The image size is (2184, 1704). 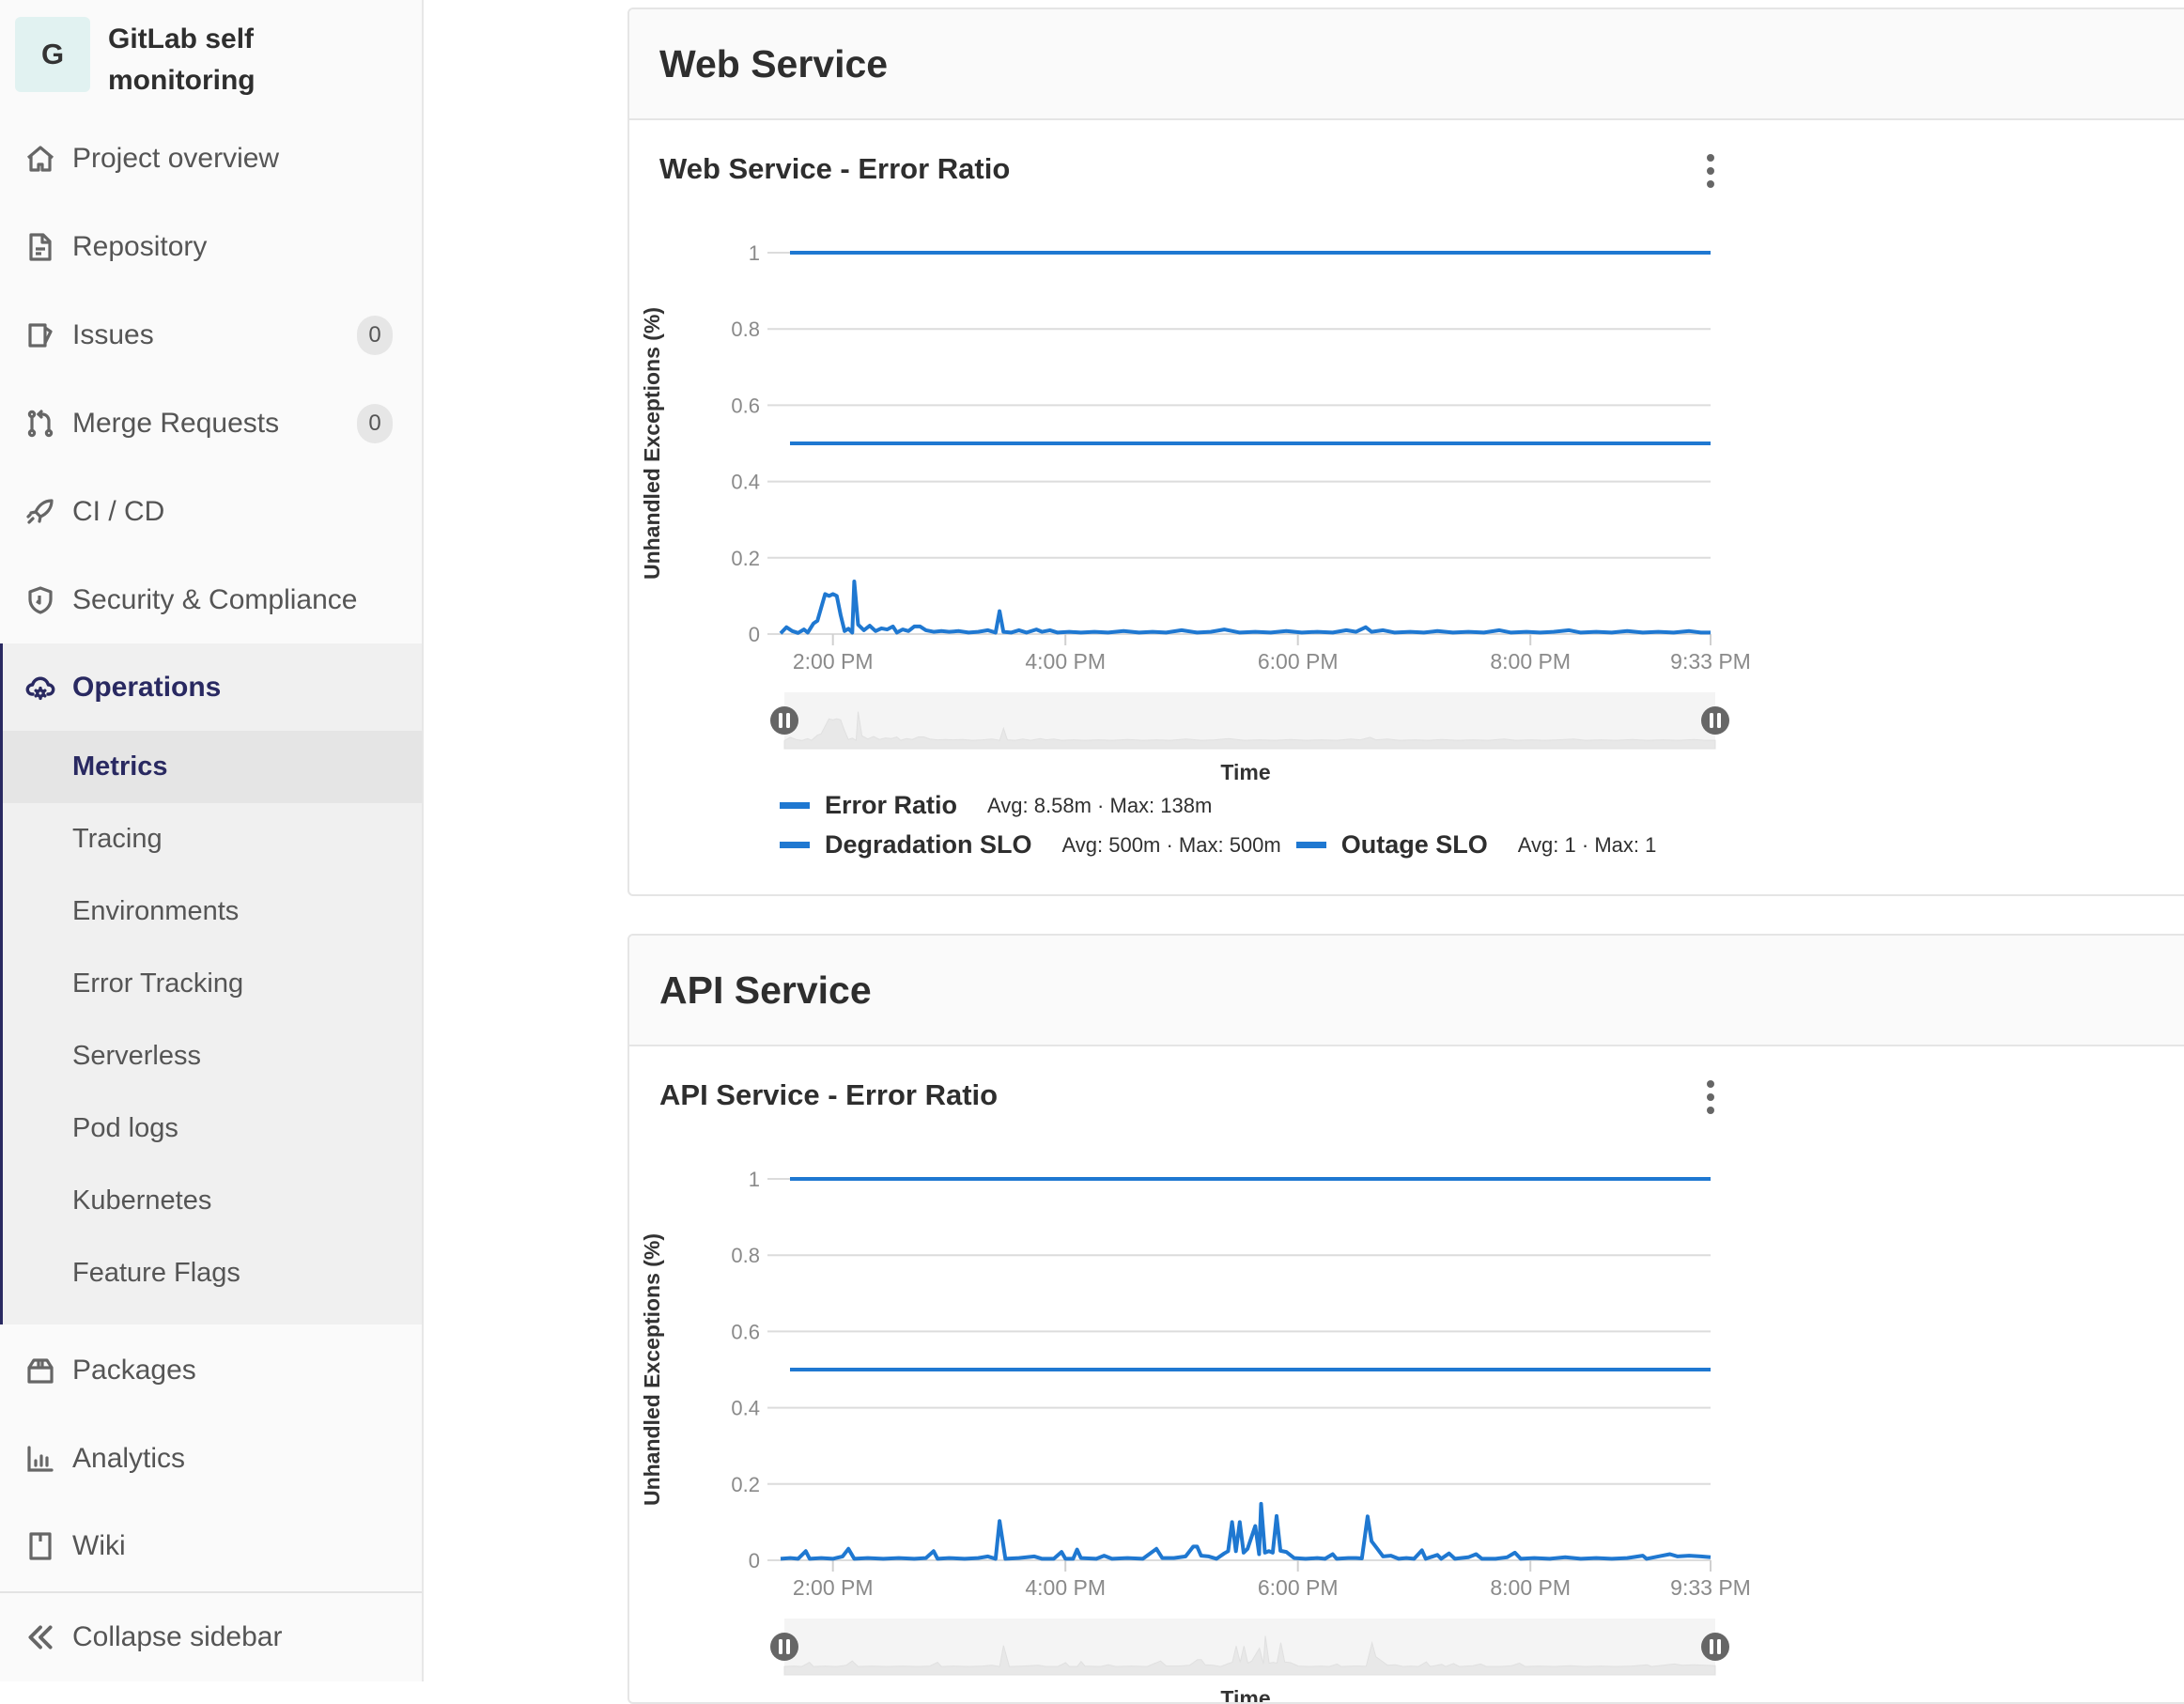 I want to click on sidebar-subitem-label: Kubernetes, so click(x=142, y=1201).